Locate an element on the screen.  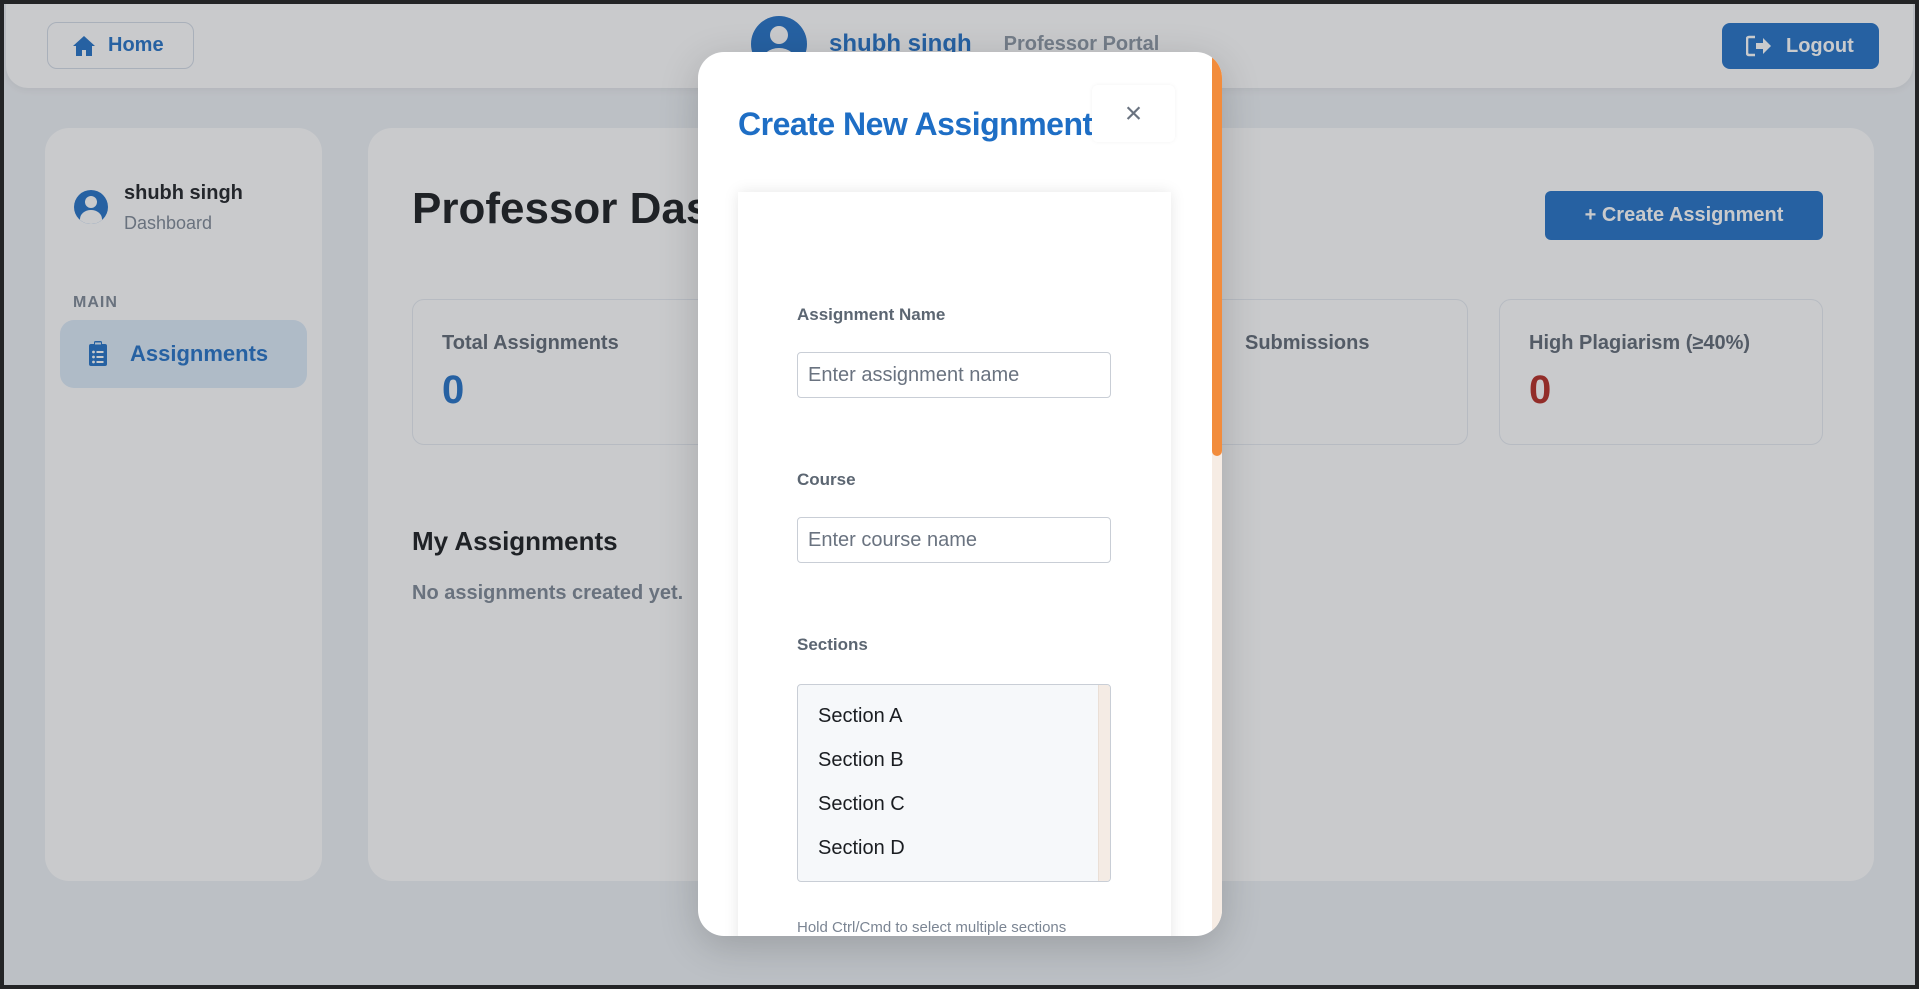
sections-scrollbar is located at coordinates (1104, 783).